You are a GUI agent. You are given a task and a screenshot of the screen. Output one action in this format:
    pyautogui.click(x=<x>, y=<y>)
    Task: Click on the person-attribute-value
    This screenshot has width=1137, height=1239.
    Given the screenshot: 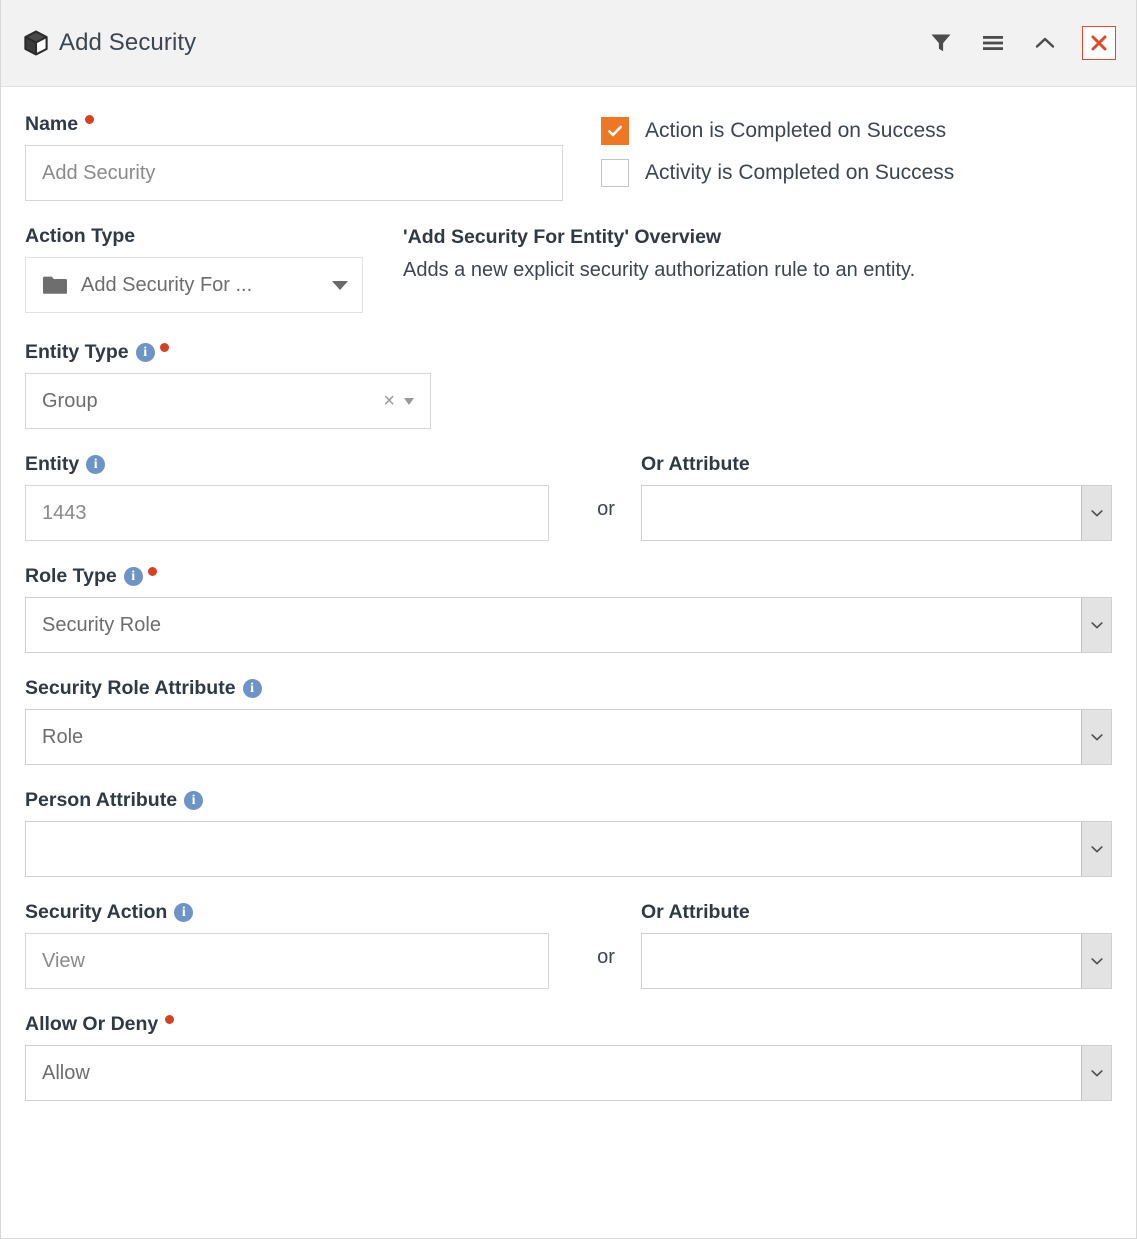 What is the action you would take?
    pyautogui.click(x=553, y=849)
    